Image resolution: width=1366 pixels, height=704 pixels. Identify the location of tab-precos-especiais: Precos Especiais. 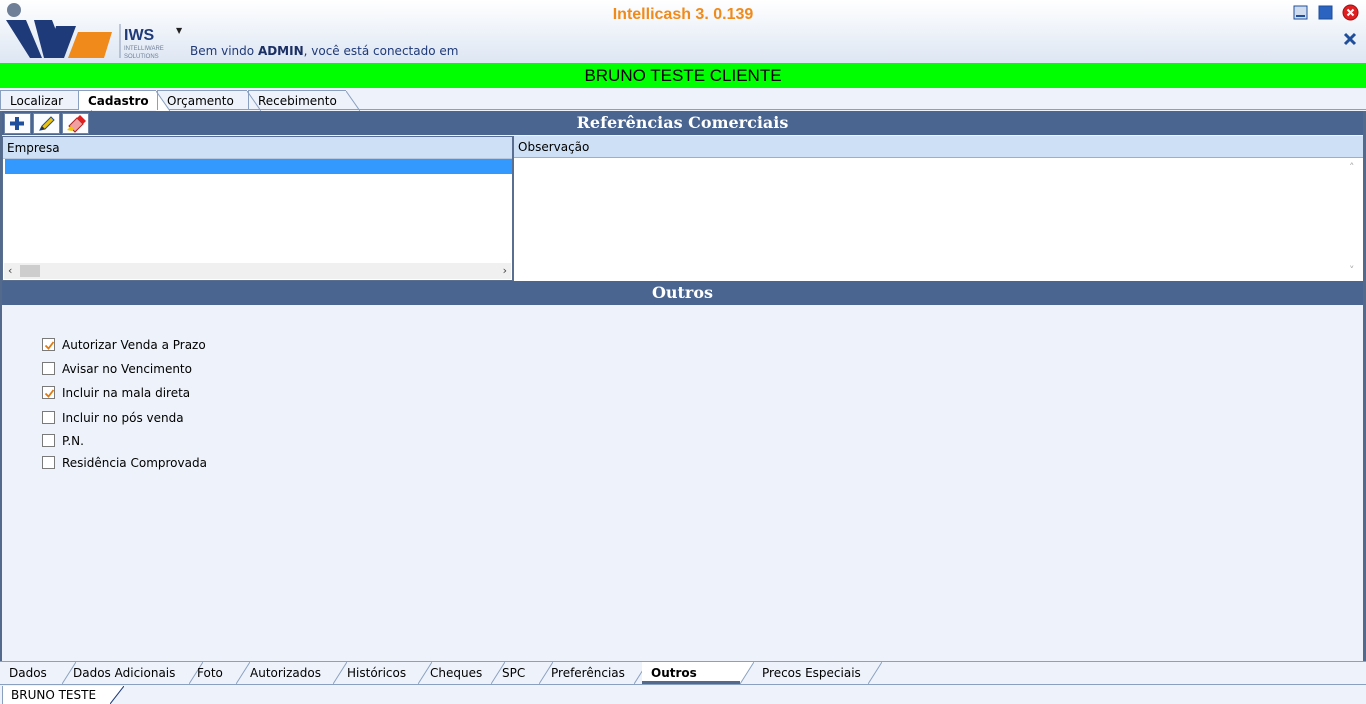
(817, 673).